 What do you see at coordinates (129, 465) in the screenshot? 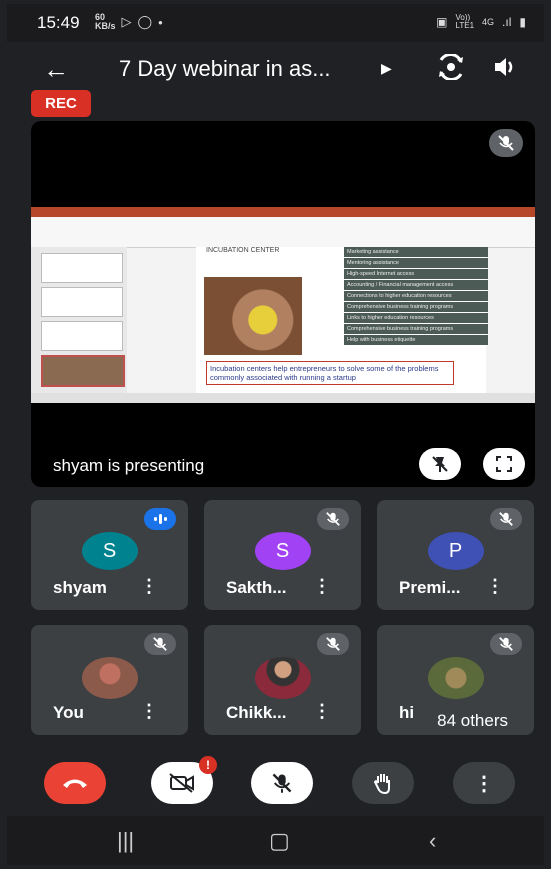
I see `presenter-label: shyam is presenting` at bounding box center [129, 465].